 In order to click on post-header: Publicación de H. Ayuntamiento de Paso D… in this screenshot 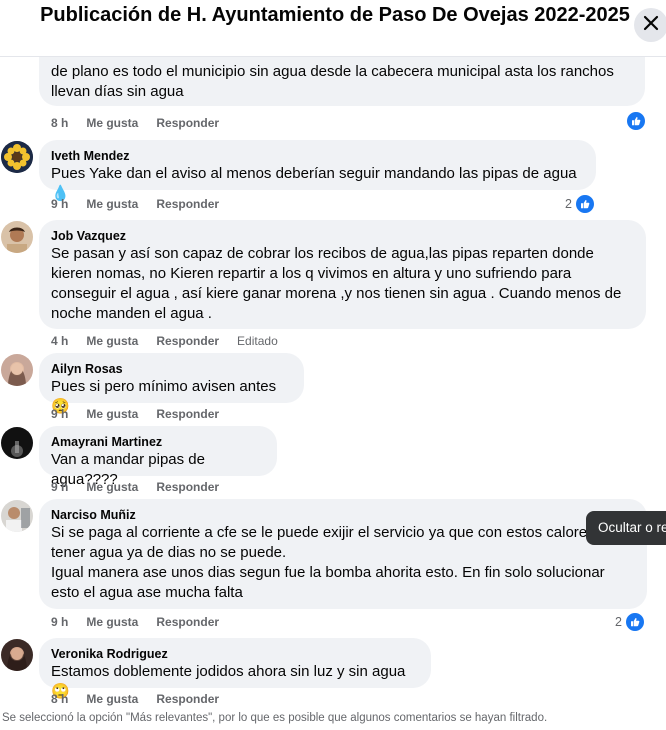, I will do `click(333, 28)`.